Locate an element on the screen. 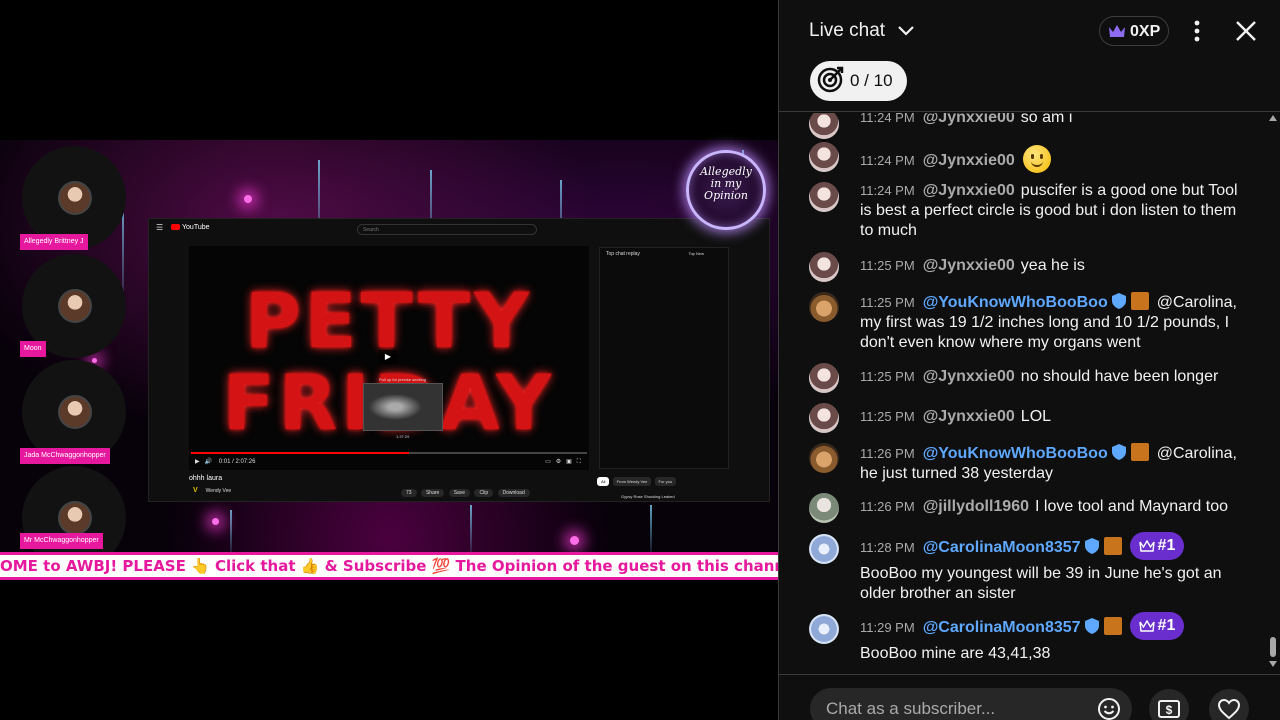 The image size is (1280, 720). message-text: no should have been longer is located at coordinates (1119, 376).